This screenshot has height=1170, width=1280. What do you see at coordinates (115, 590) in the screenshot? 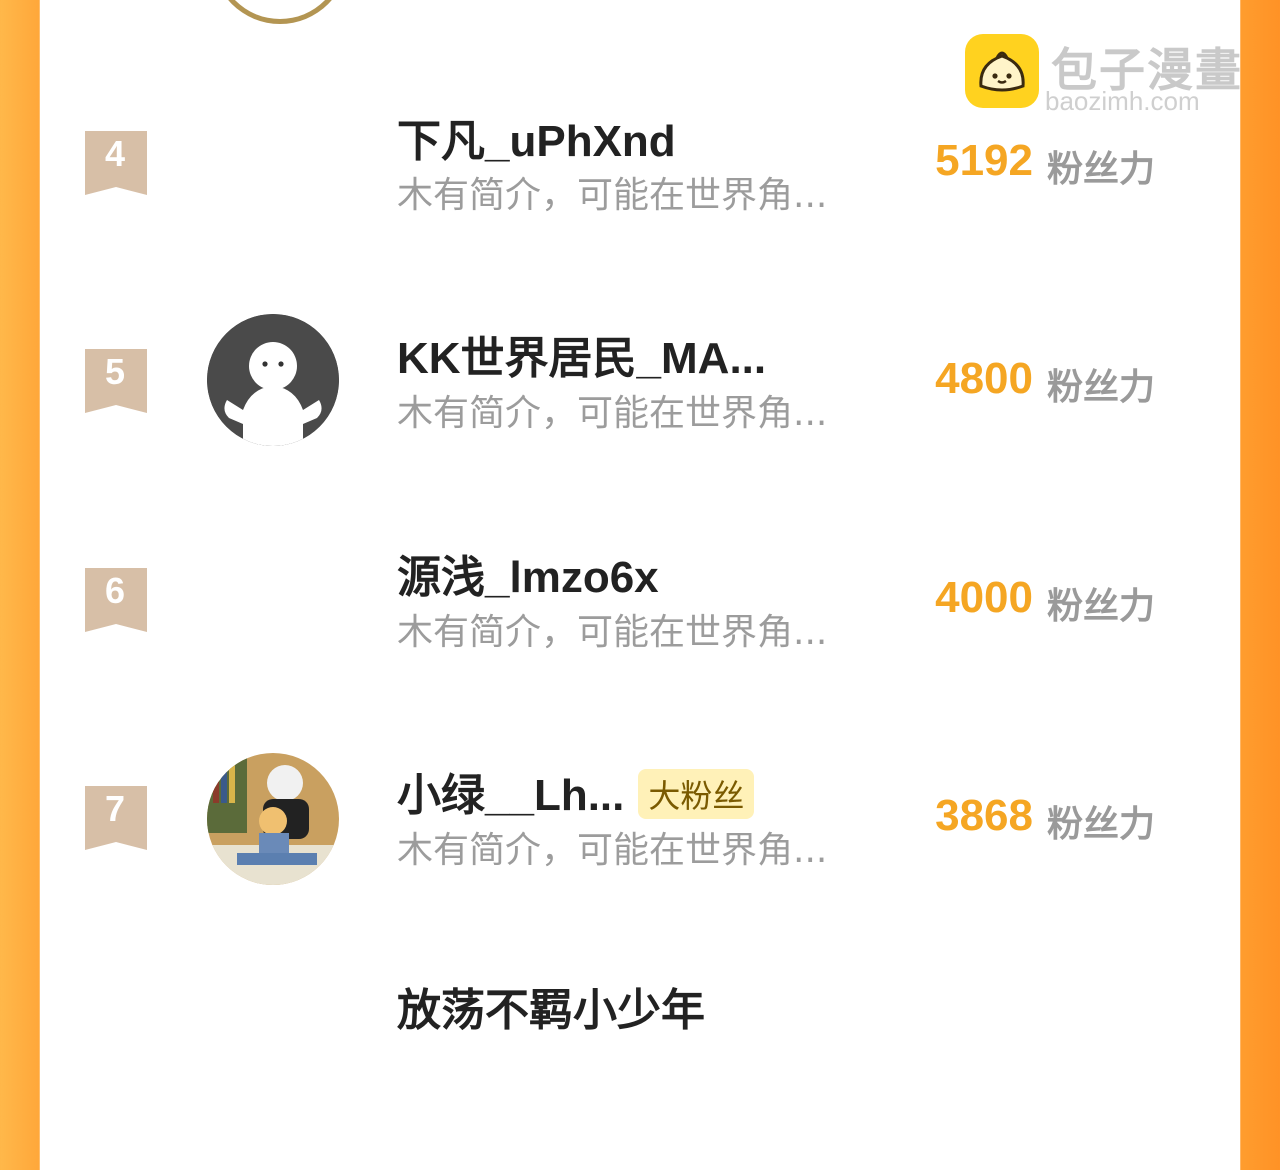
I see `rank-number: 6` at bounding box center [115, 590].